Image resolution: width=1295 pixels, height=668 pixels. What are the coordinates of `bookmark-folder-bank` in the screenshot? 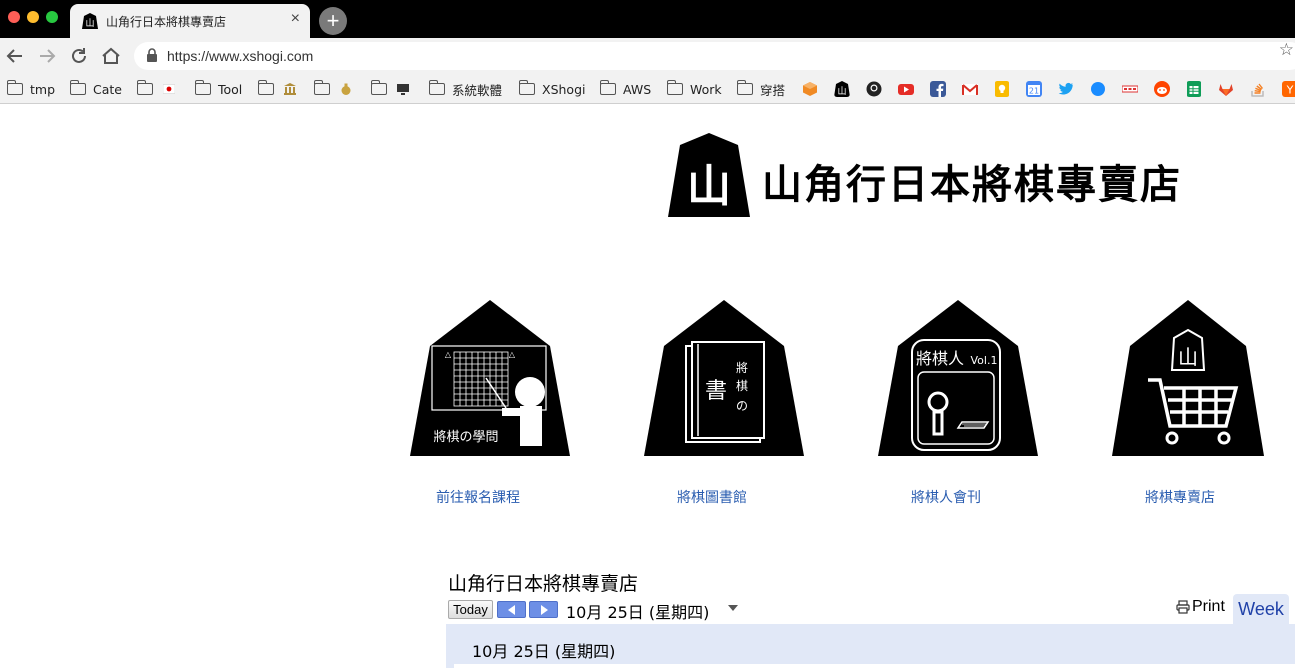 It's located at (276, 89).